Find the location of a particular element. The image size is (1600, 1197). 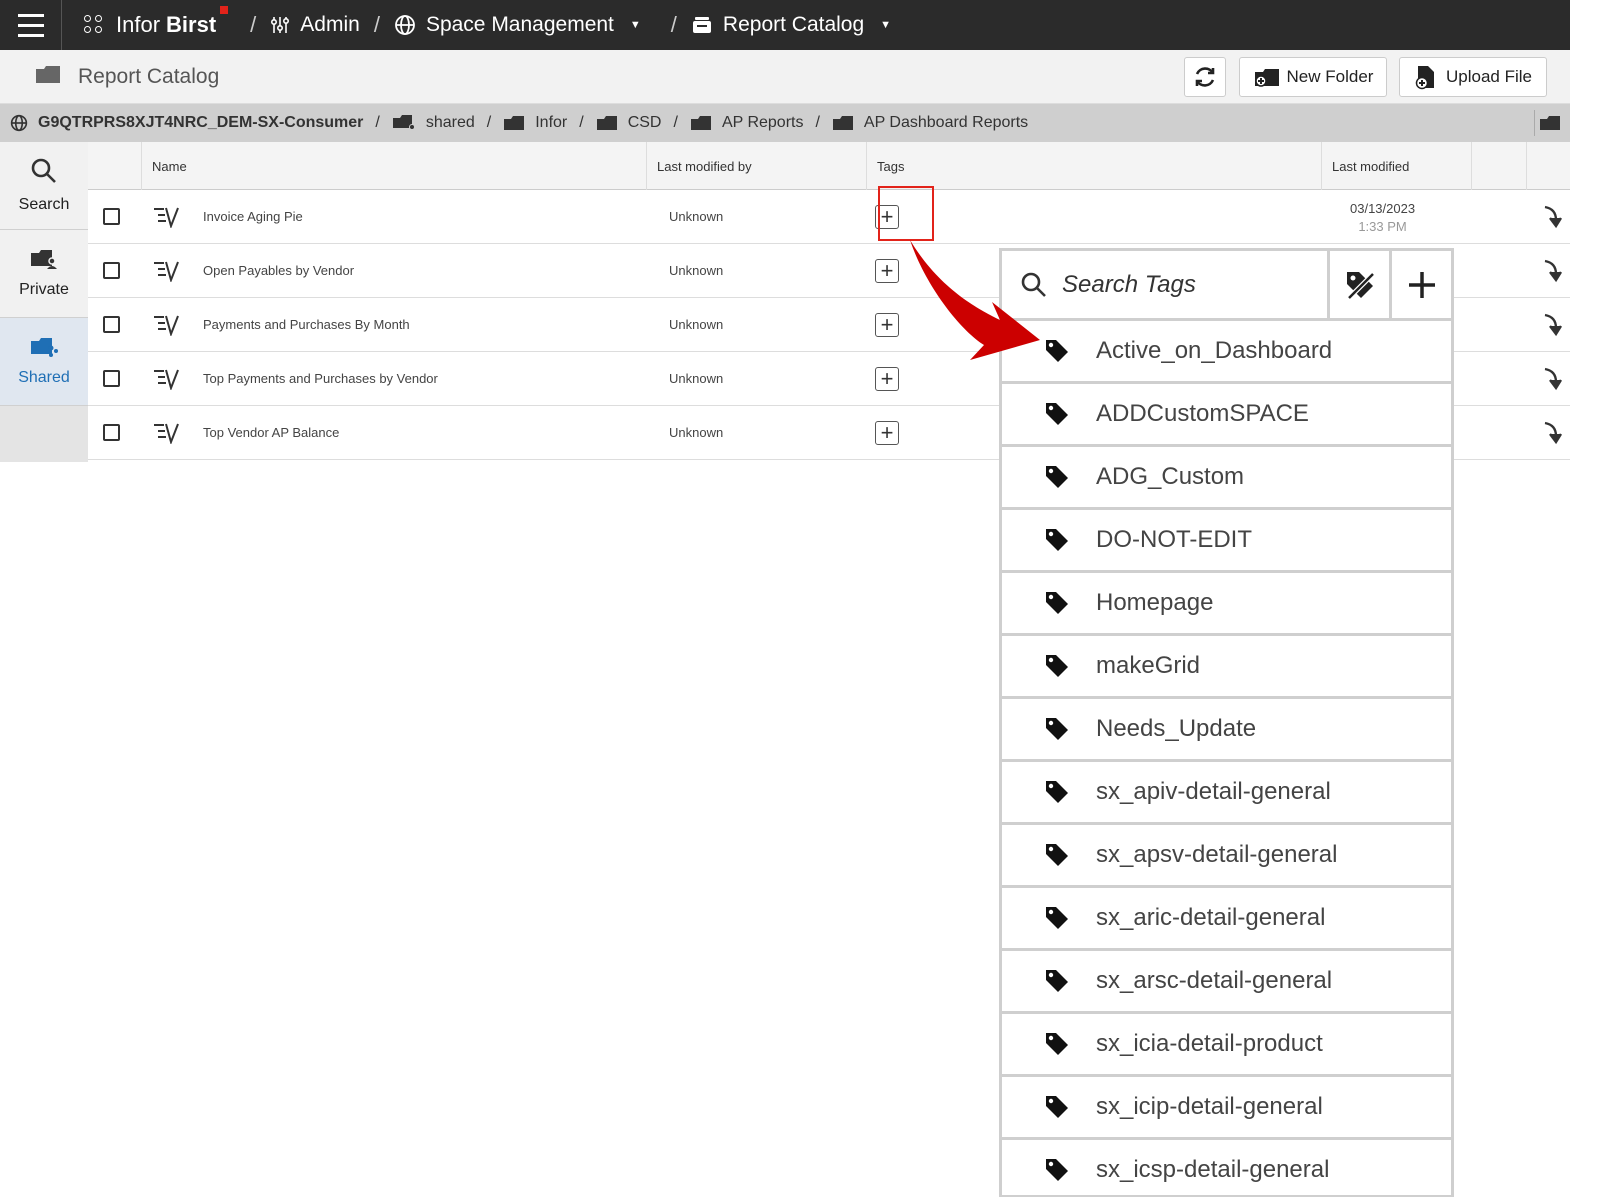

upload-file-button: Upload File is located at coordinates (1473, 77).